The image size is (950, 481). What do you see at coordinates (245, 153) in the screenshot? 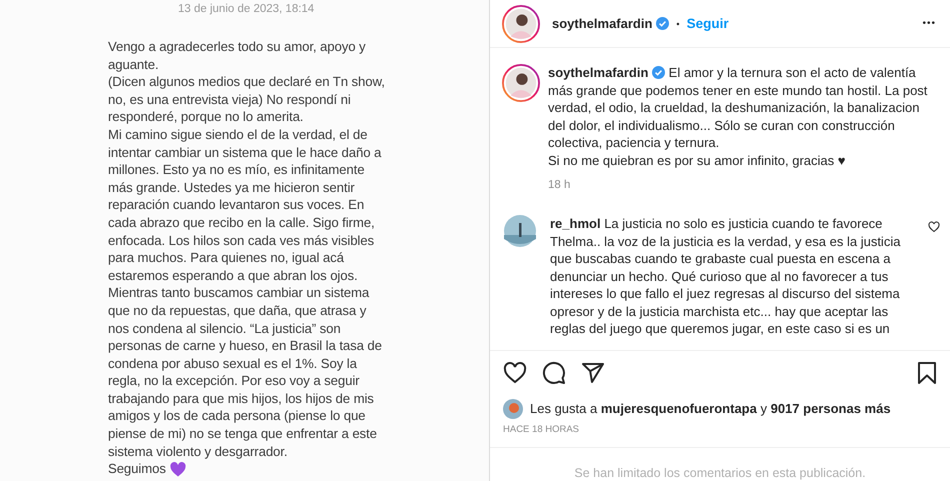
I see `note-line: intentar cambiar un sistema que le hace daño a` at bounding box center [245, 153].